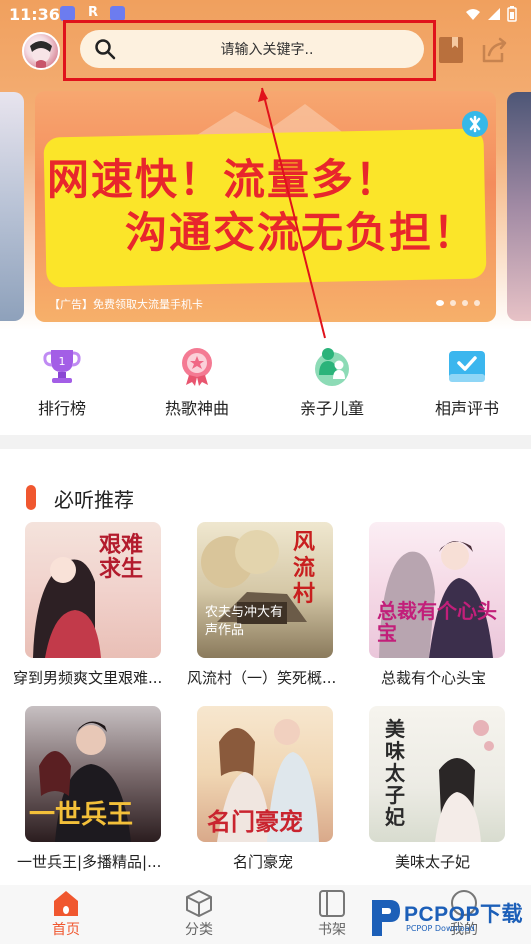 The height and width of the screenshot is (944, 531). I want to click on book-cover-title: 总裁有个心头宝, so click(437, 622).